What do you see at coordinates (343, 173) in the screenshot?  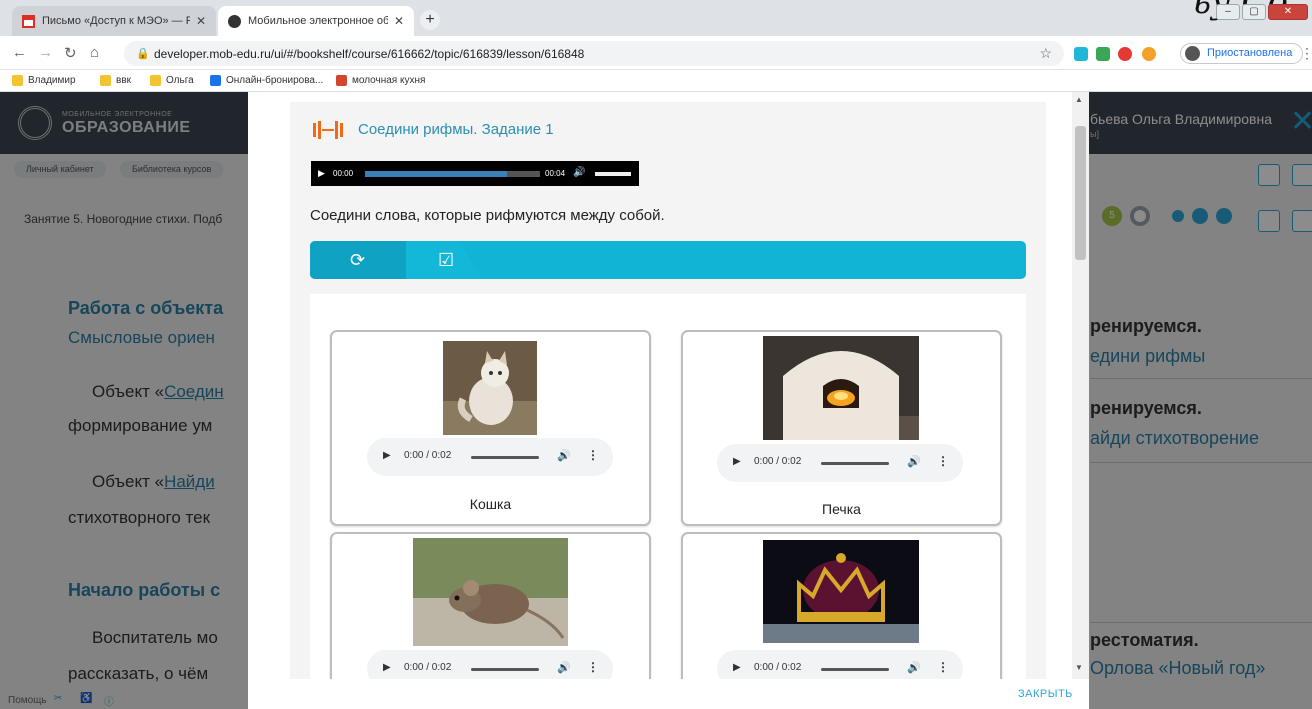 I see `audio-current-time: 00:00` at bounding box center [343, 173].